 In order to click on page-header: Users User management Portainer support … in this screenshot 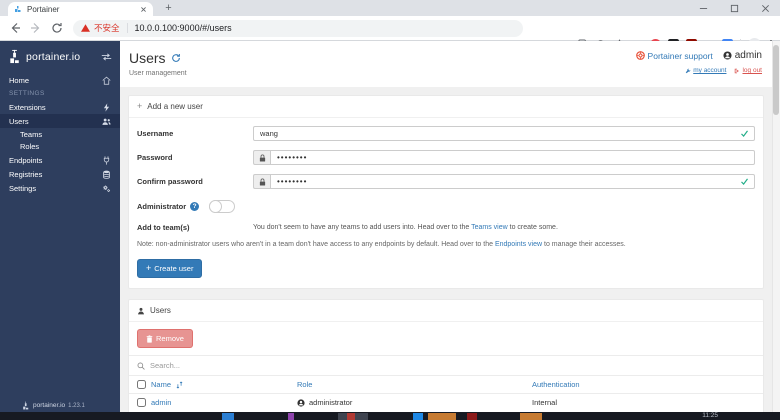, I will do `click(450, 64)`.